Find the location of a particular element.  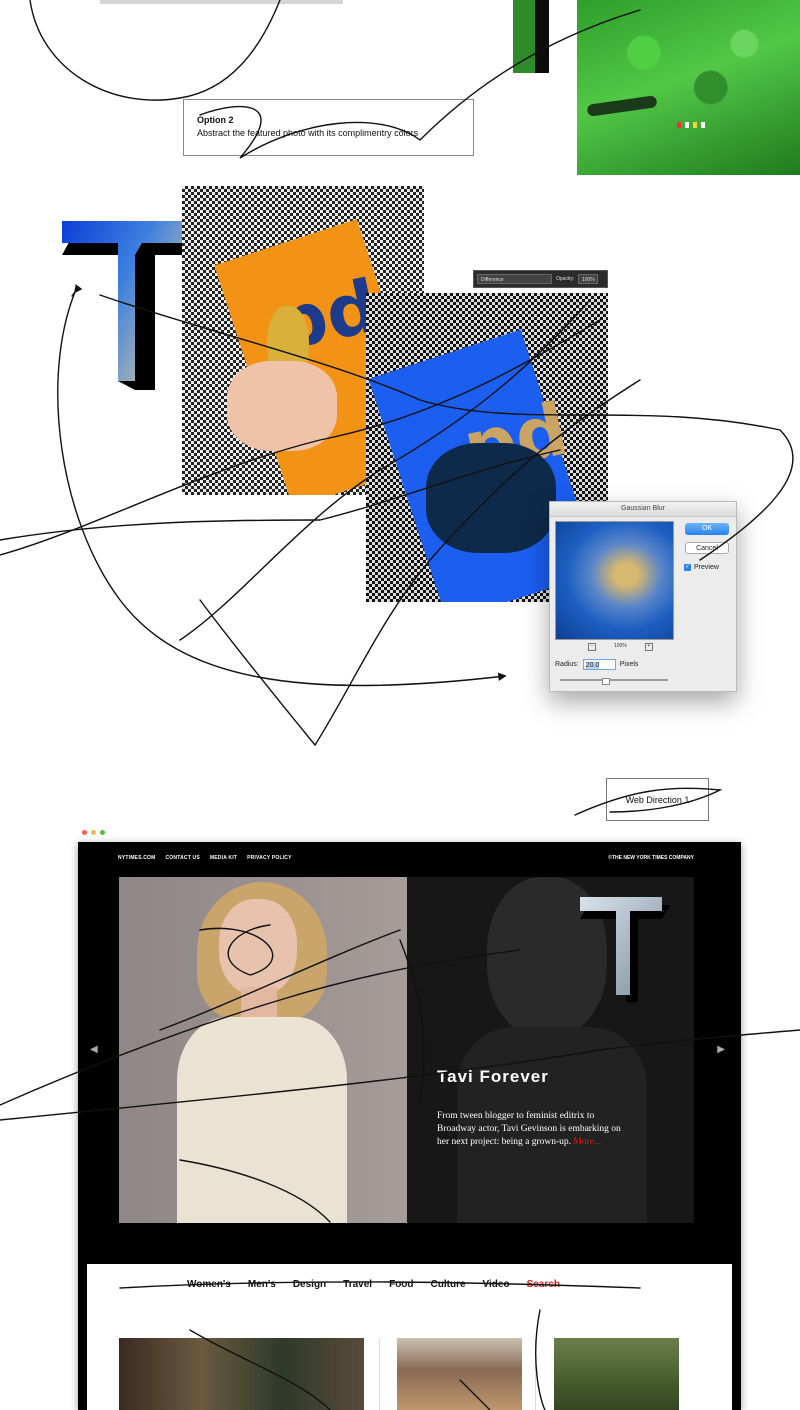

zoom-level: 100% is located at coordinates (620, 646).